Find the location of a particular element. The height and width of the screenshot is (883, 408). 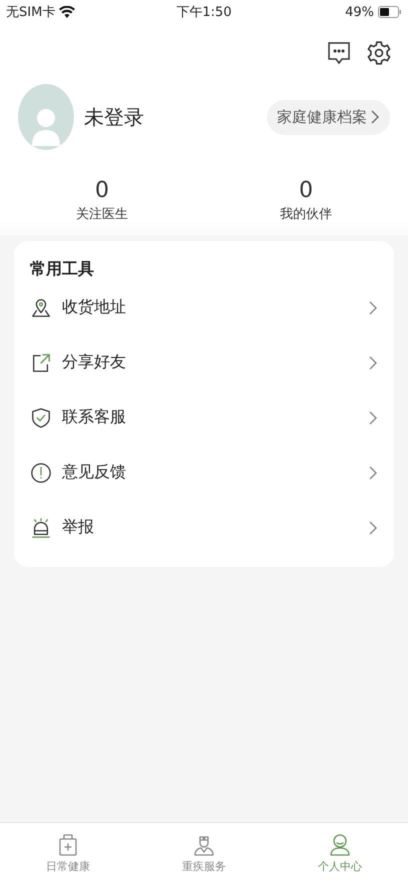

login-status: 未登录 is located at coordinates (175, 117).